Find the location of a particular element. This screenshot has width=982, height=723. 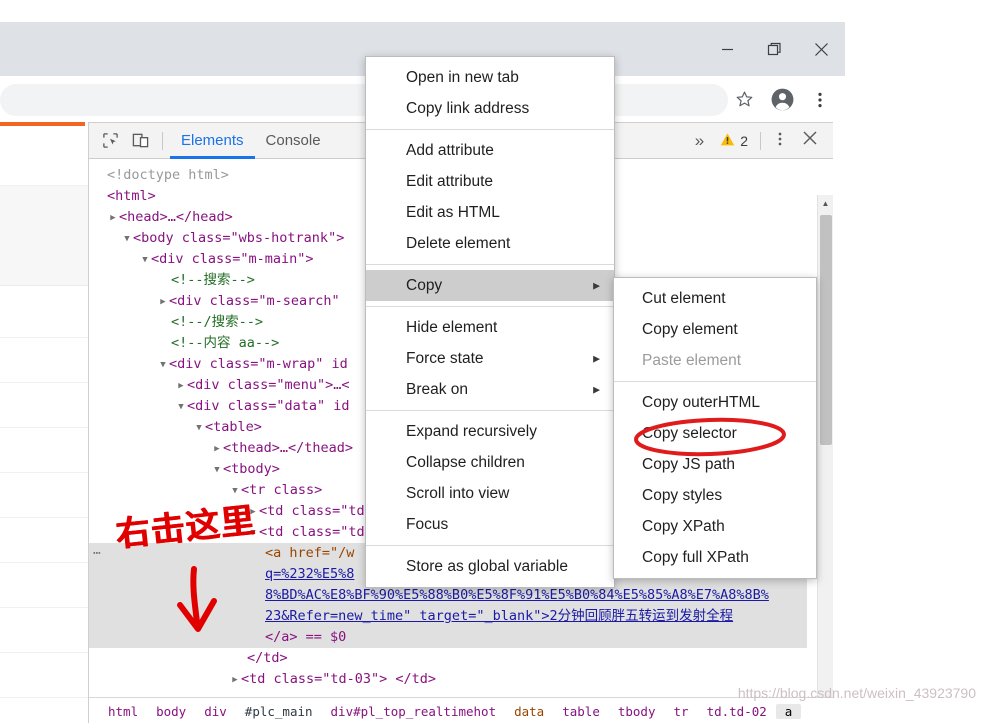

menu-item-edit-attribute: Edit attribute is located at coordinates (490, 181).